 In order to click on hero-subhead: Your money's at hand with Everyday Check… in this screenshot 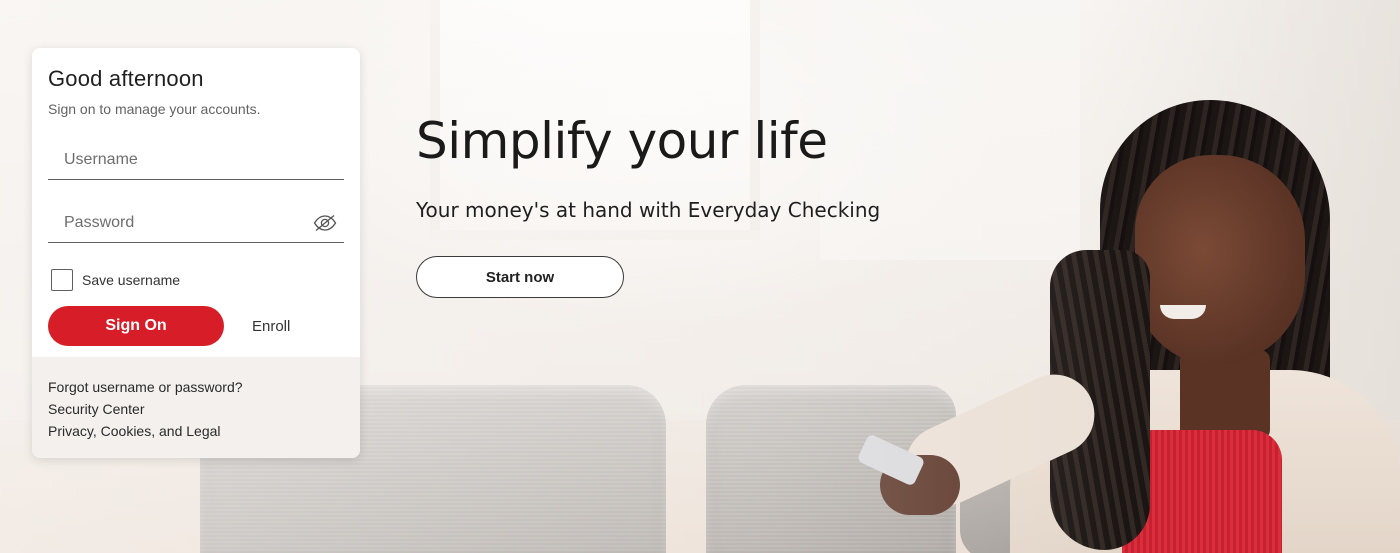, I will do `click(648, 210)`.